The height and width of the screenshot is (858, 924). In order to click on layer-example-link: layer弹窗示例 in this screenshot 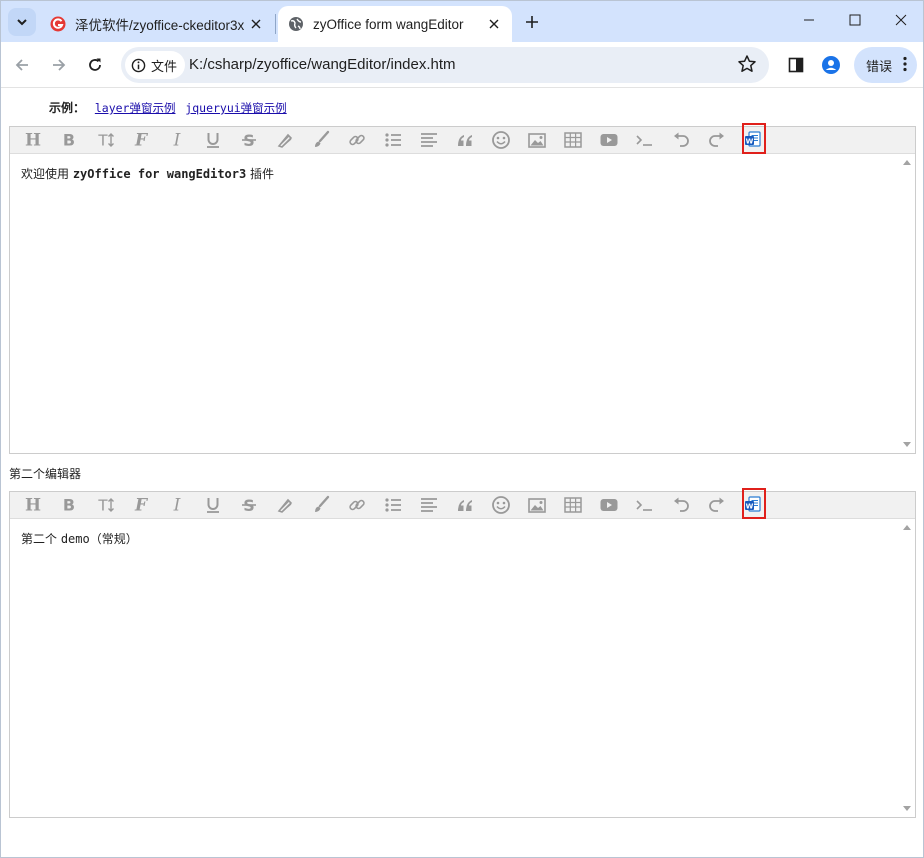, I will do `click(135, 108)`.